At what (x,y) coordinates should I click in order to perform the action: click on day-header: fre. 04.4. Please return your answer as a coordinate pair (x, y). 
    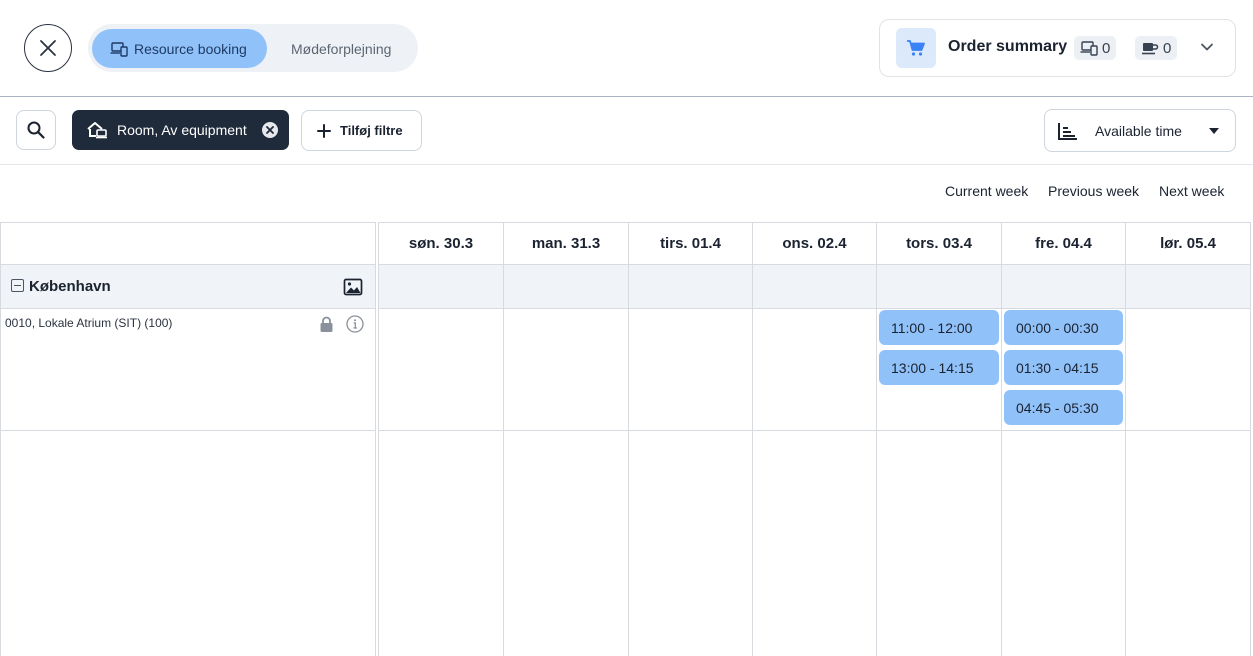
    Looking at the image, I should click on (1063, 244).